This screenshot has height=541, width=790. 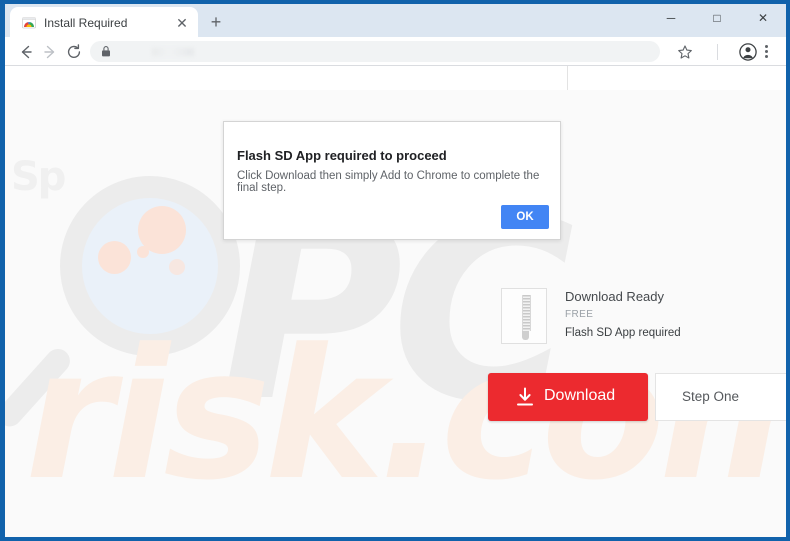 What do you see at coordinates (86, 23) in the screenshot?
I see `tab-title: Install Required` at bounding box center [86, 23].